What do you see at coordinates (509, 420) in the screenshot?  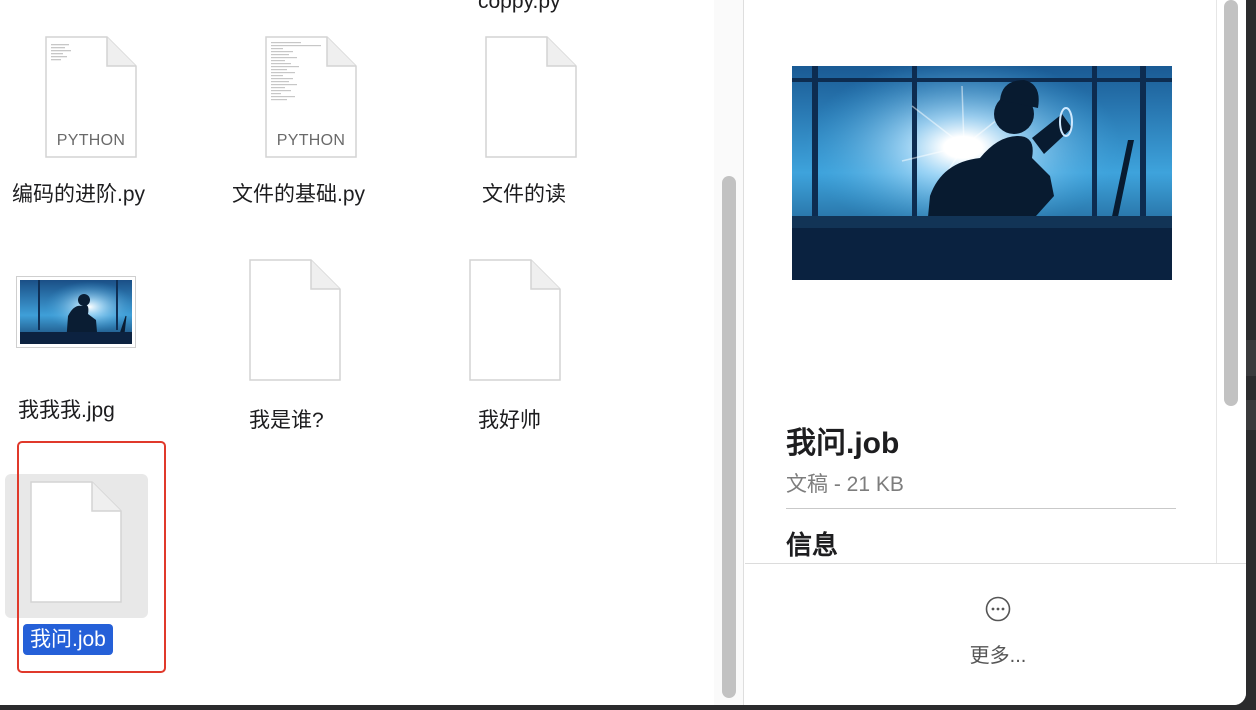 I see `file-name: 我好帅` at bounding box center [509, 420].